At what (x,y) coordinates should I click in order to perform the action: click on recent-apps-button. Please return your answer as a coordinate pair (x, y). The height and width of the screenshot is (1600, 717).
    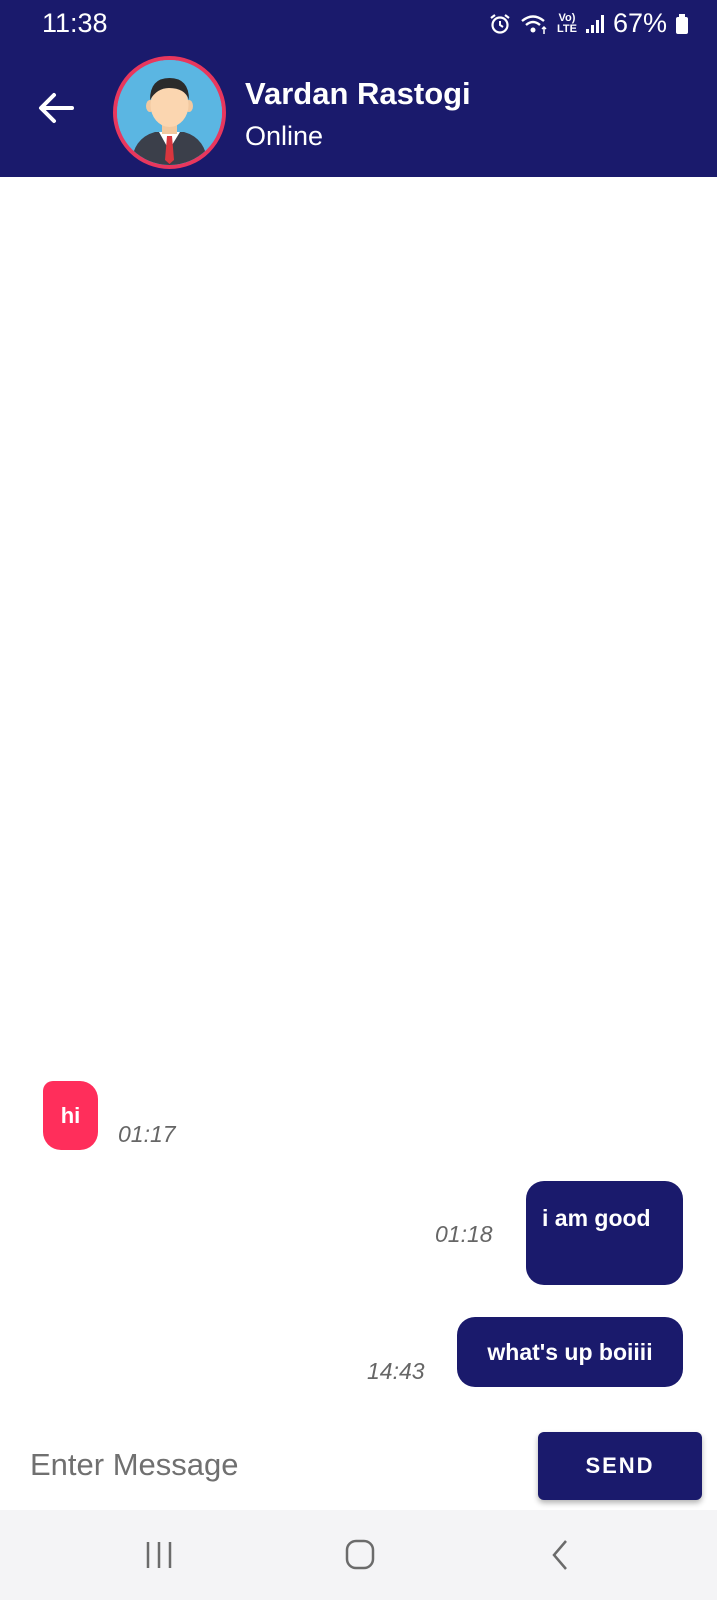
    Looking at the image, I should click on (160, 1555).